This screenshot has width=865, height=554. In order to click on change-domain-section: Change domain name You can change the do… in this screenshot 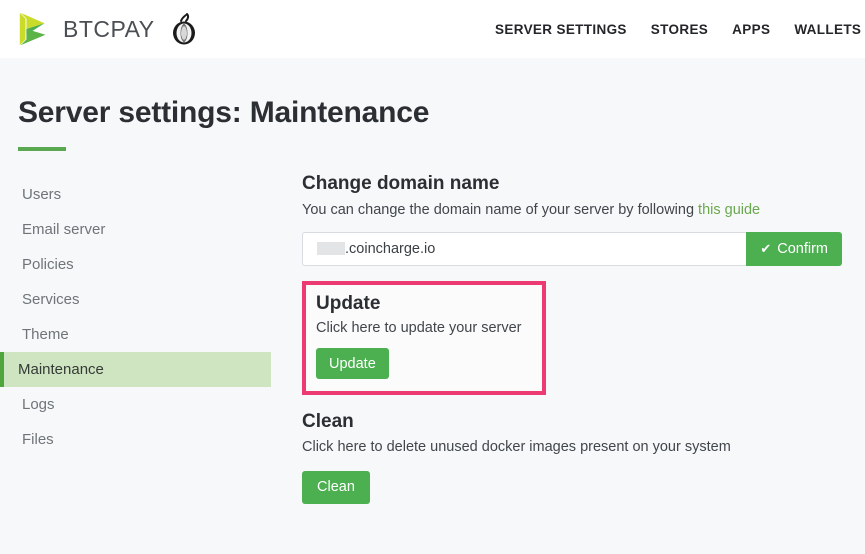, I will do `click(578, 219)`.